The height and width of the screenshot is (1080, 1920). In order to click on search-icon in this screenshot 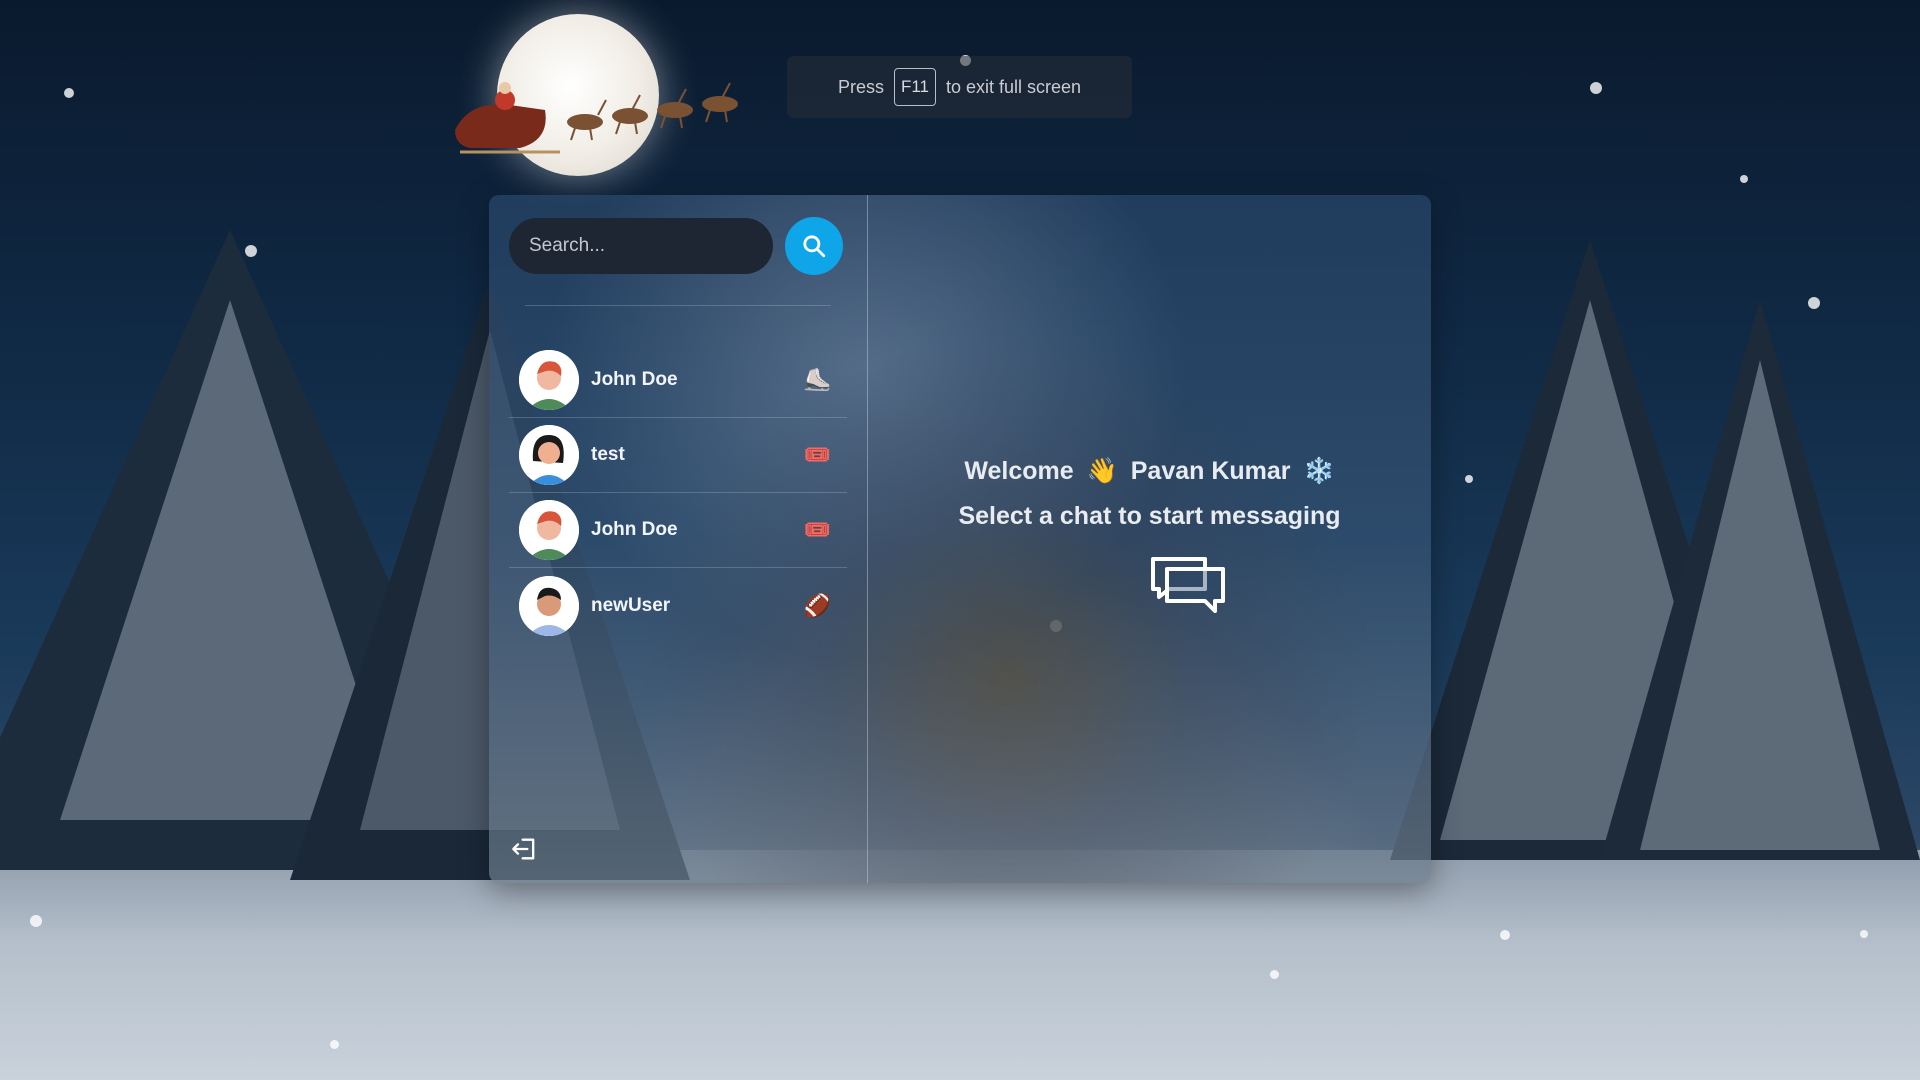, I will do `click(814, 246)`.